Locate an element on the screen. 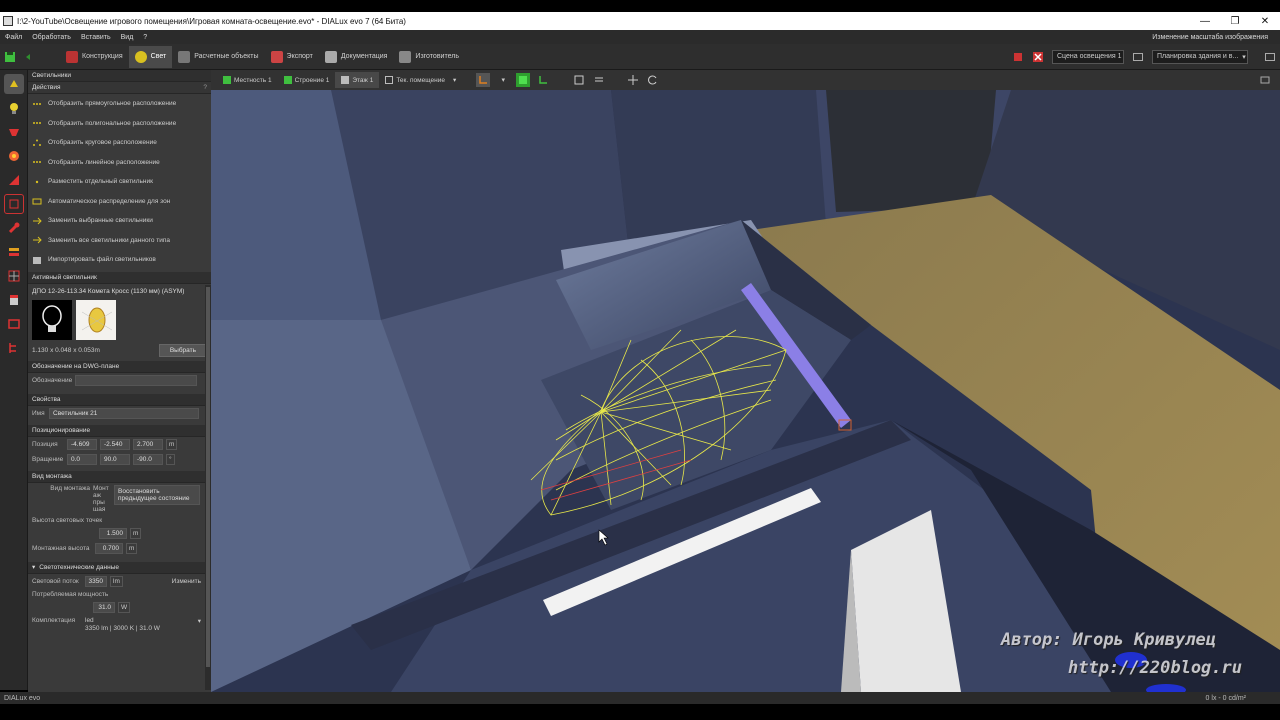  tab-floor: Этаж 1 is located at coordinates (357, 80).